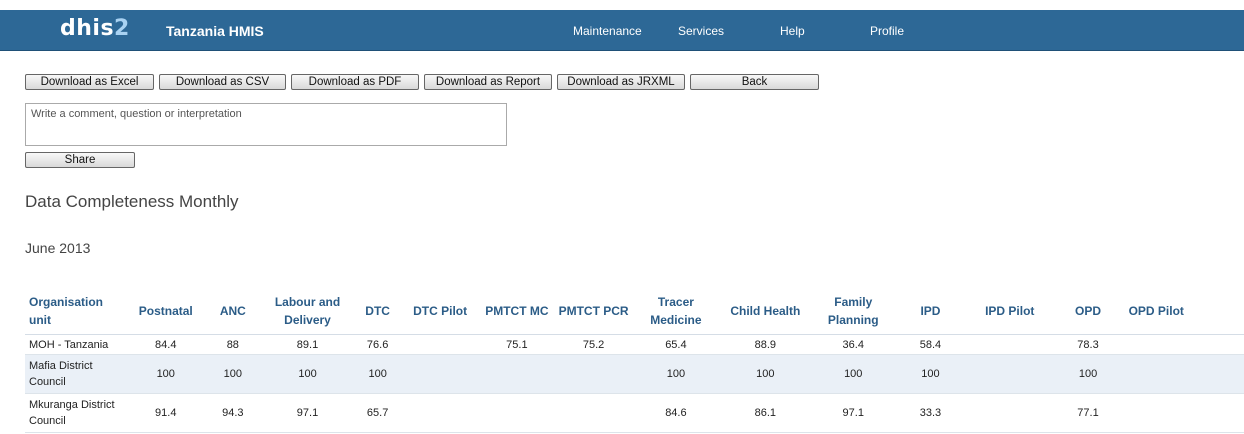 This screenshot has height=434, width=1244. Describe the element at coordinates (1010, 311) in the screenshot. I see `col-ipd-pilot: IPD Pilot` at that location.